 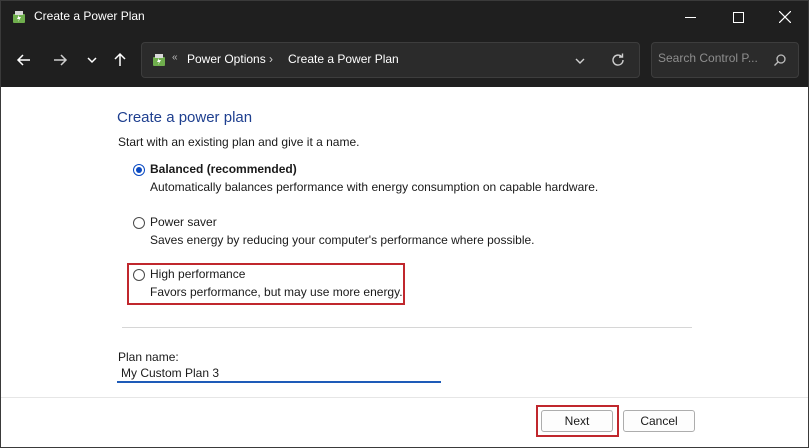 I want to click on close-icon, so click(x=785, y=17).